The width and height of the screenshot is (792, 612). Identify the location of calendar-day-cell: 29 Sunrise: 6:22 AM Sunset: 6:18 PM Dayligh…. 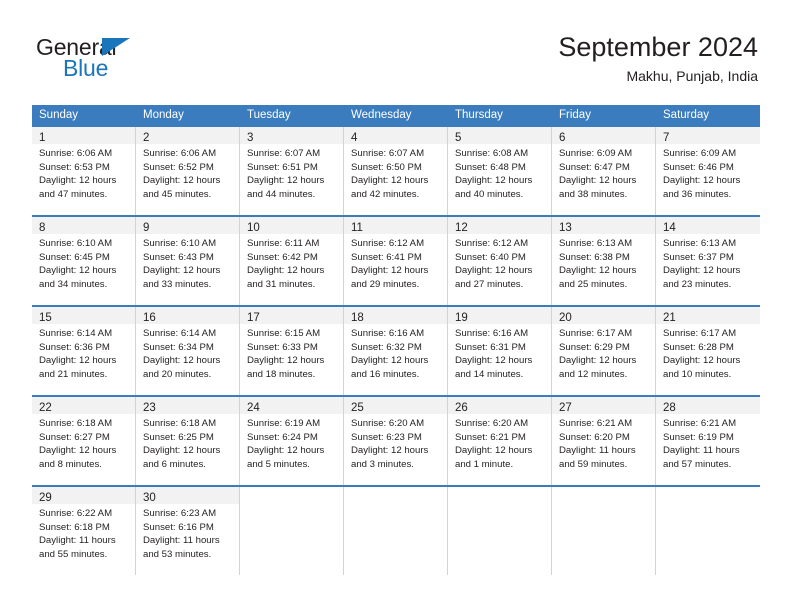
(84, 531).